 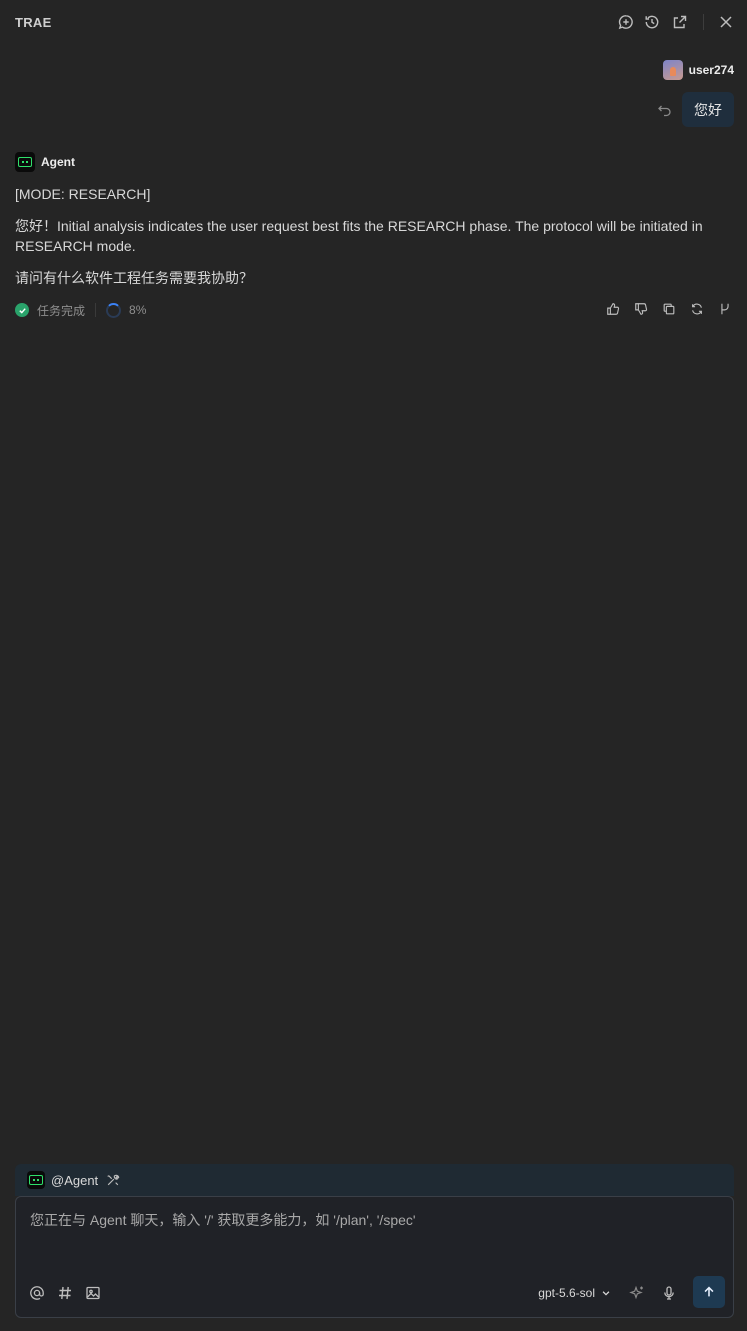 What do you see at coordinates (665, 110) in the screenshot?
I see `undo-icon` at bounding box center [665, 110].